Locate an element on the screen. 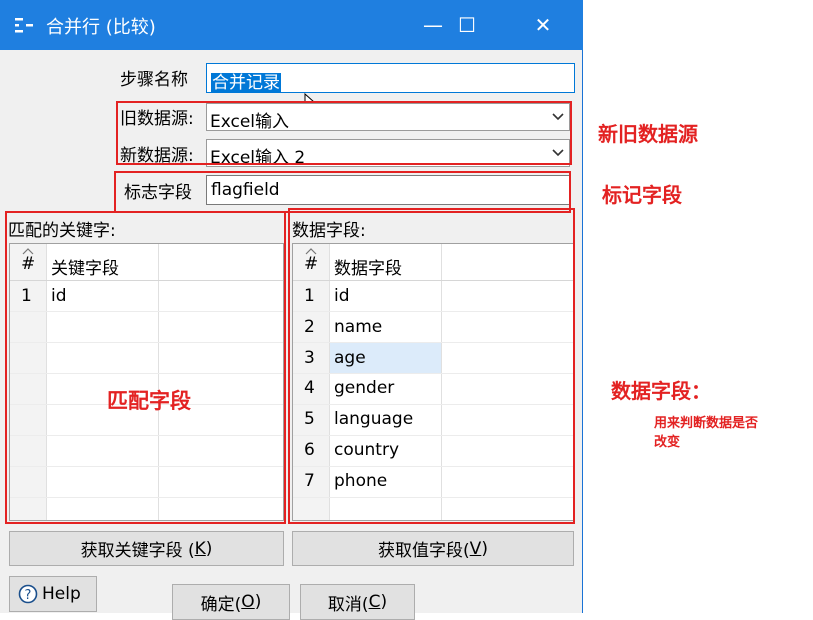  get-key-fields-button: 获取关键字段 (K) is located at coordinates (146, 548).